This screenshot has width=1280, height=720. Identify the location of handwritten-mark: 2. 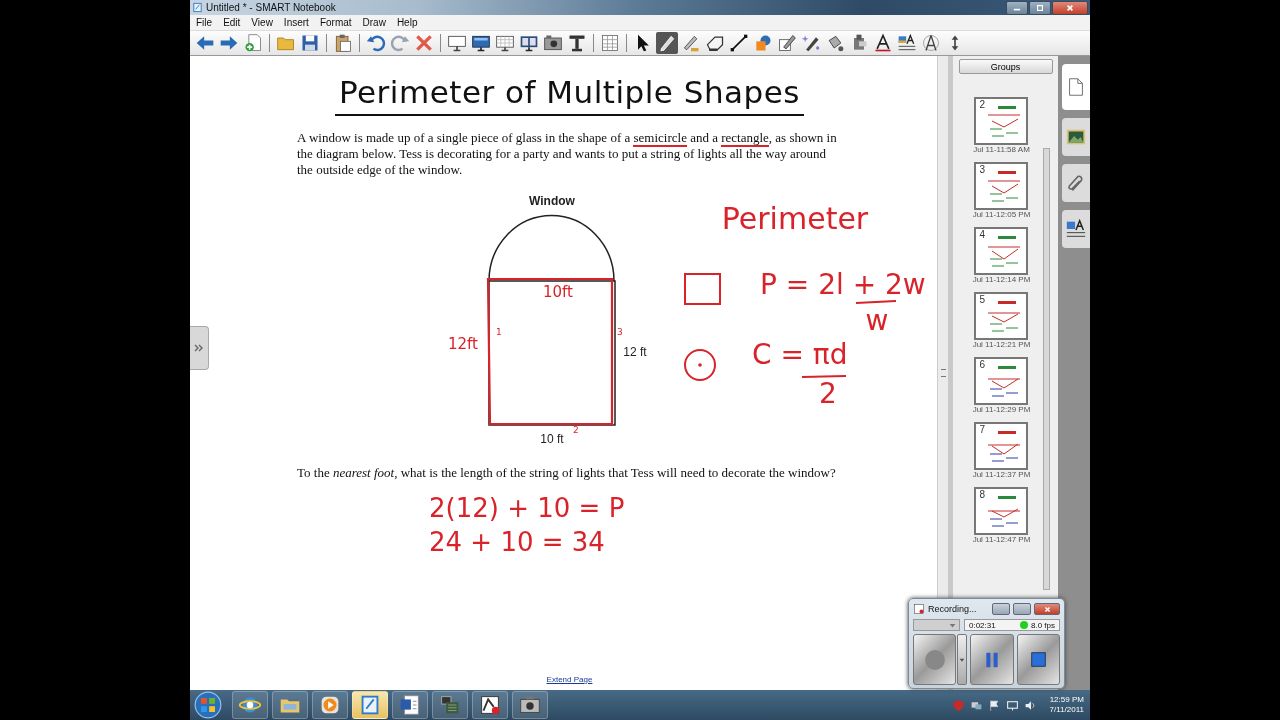
(576, 430).